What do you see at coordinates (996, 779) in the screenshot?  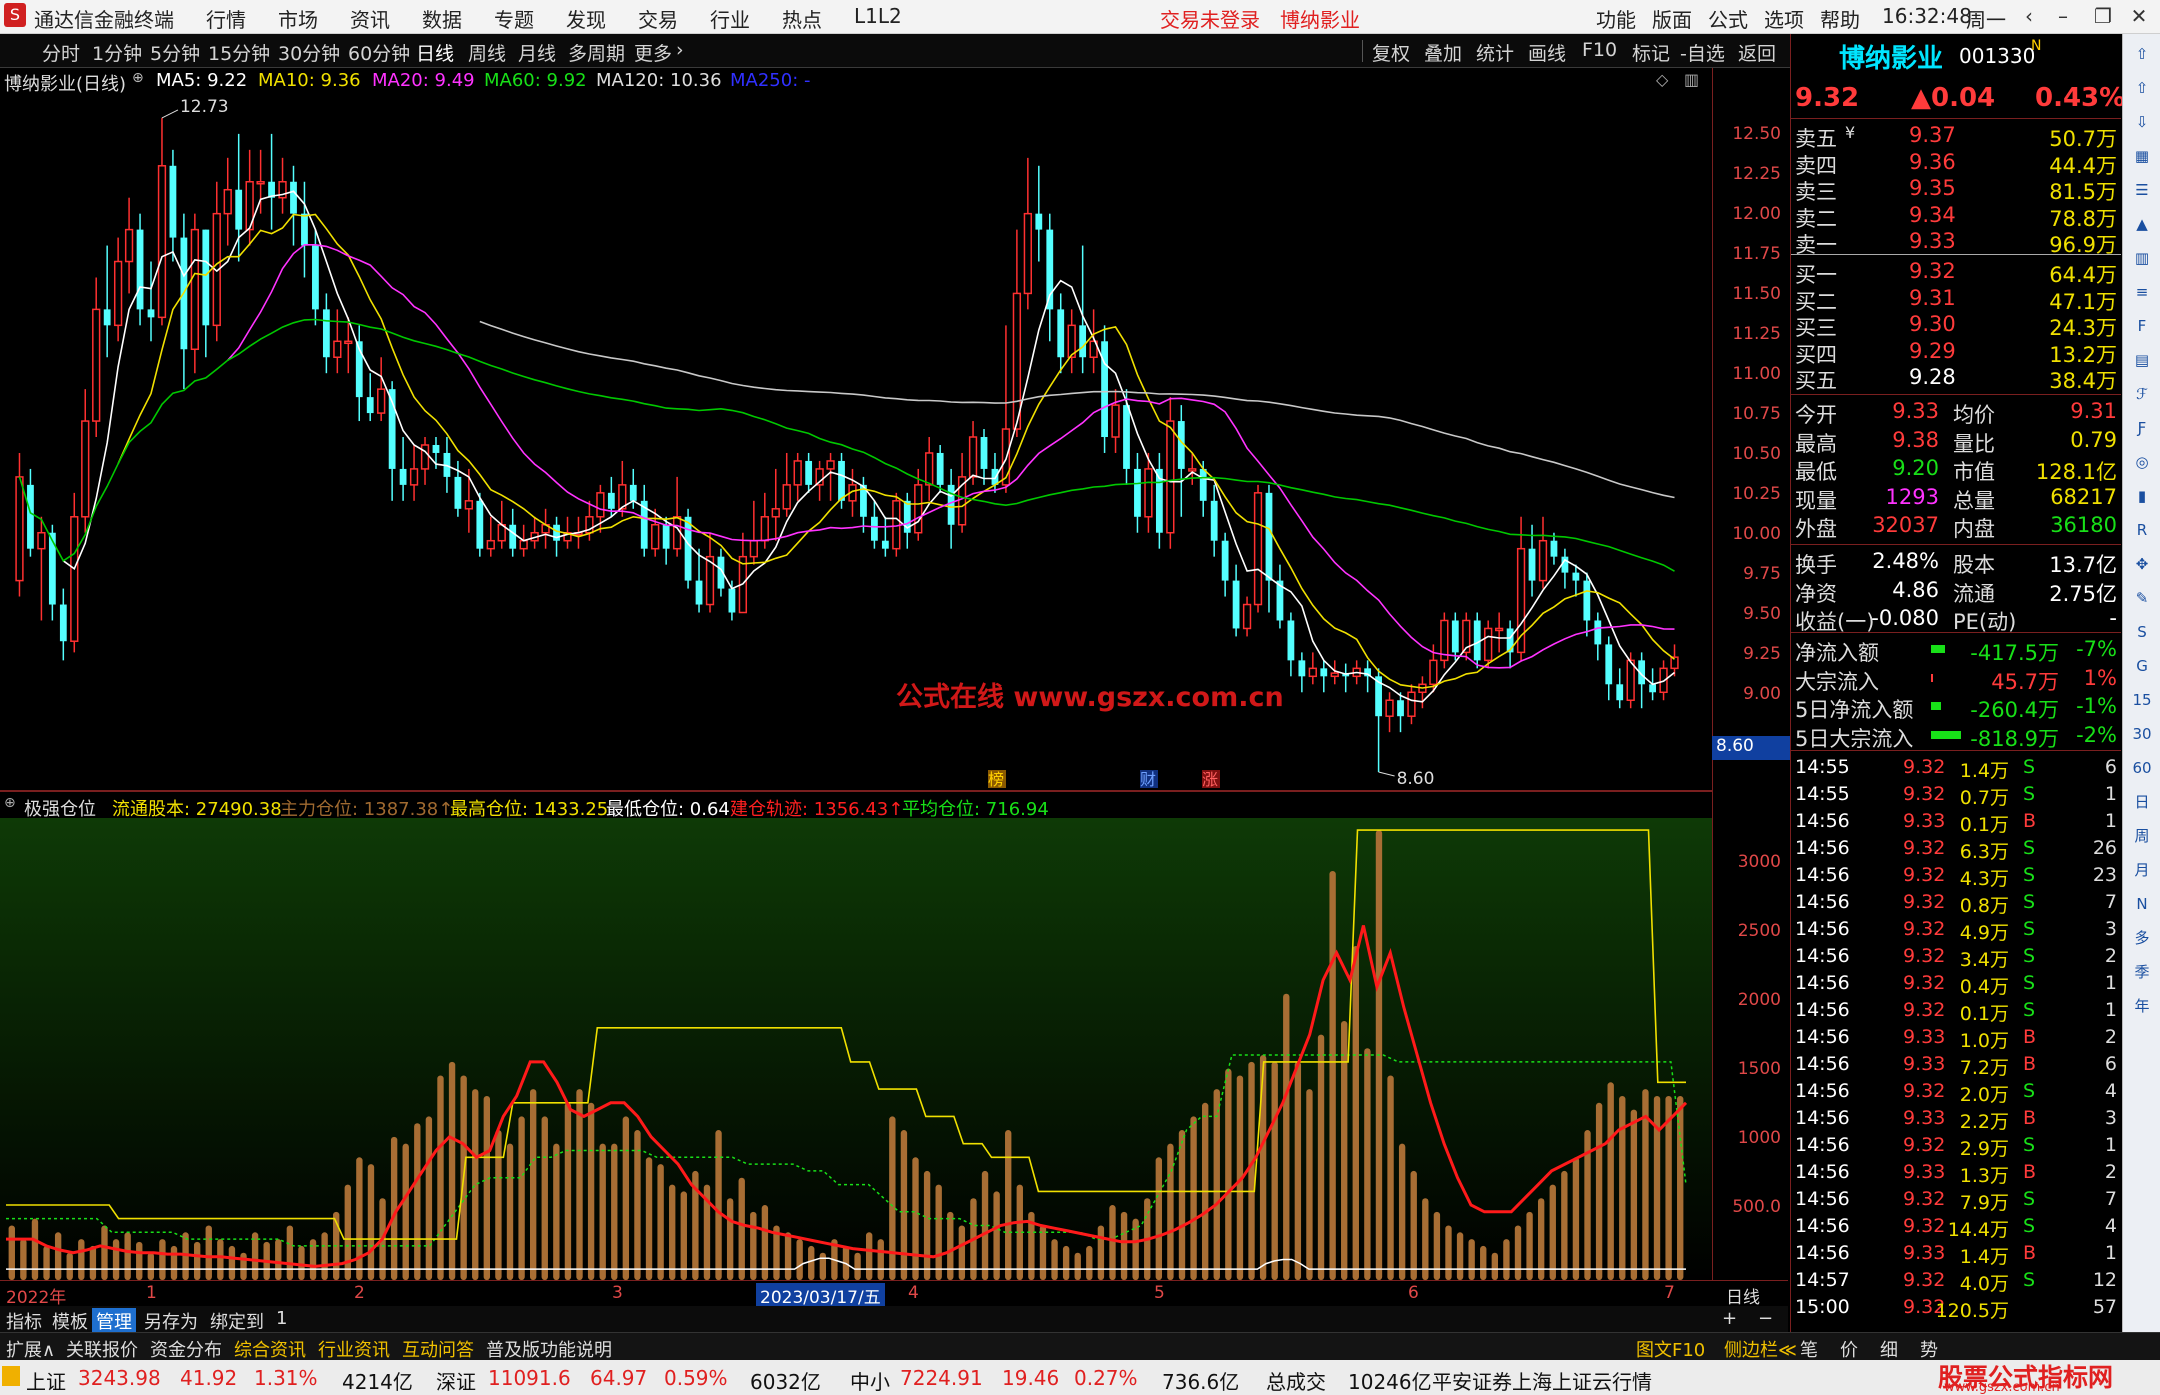 I see `marker-bang: 榜` at bounding box center [996, 779].